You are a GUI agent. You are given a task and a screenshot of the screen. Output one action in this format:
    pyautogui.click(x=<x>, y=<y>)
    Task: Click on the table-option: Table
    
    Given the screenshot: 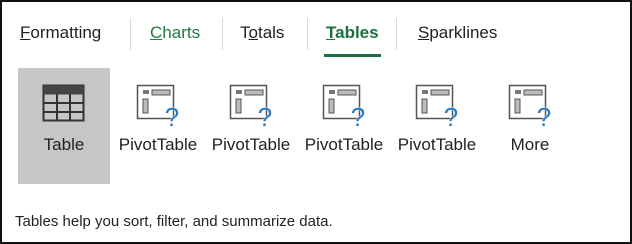 What is the action you would take?
    pyautogui.click(x=64, y=126)
    